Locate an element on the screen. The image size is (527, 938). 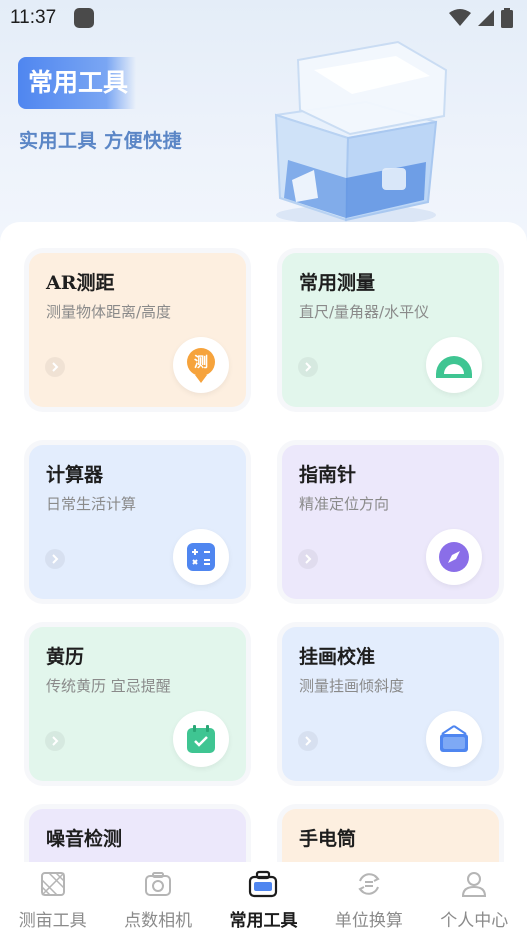
card-subtitle: 直尺/量角器/水平仪 is located at coordinates (364, 312).